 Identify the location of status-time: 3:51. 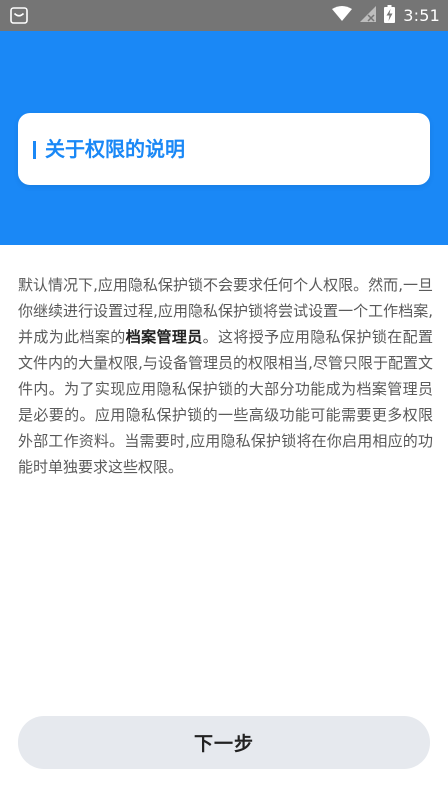
(421, 15).